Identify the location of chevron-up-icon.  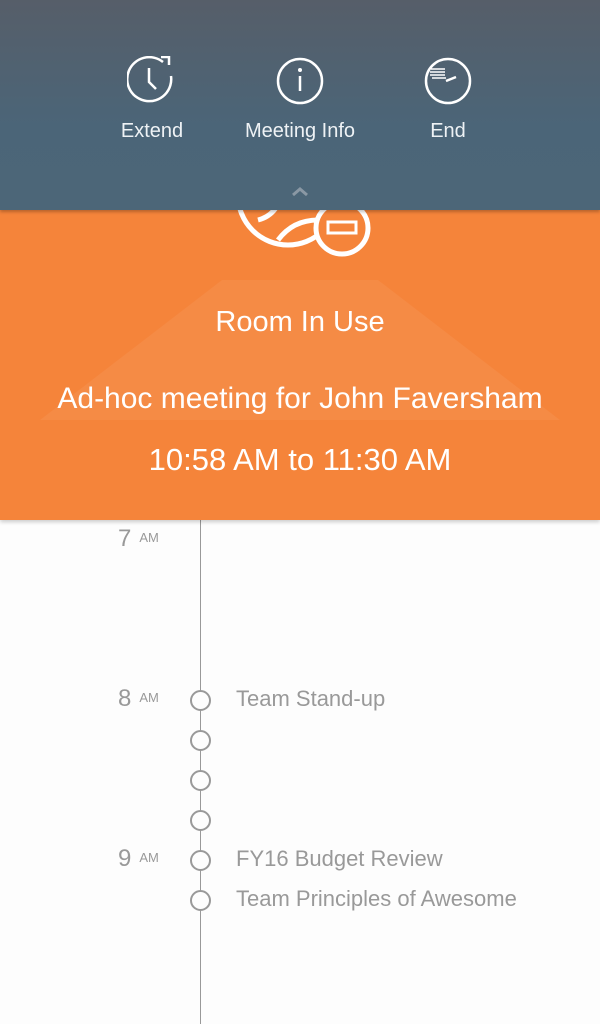
(300, 191).